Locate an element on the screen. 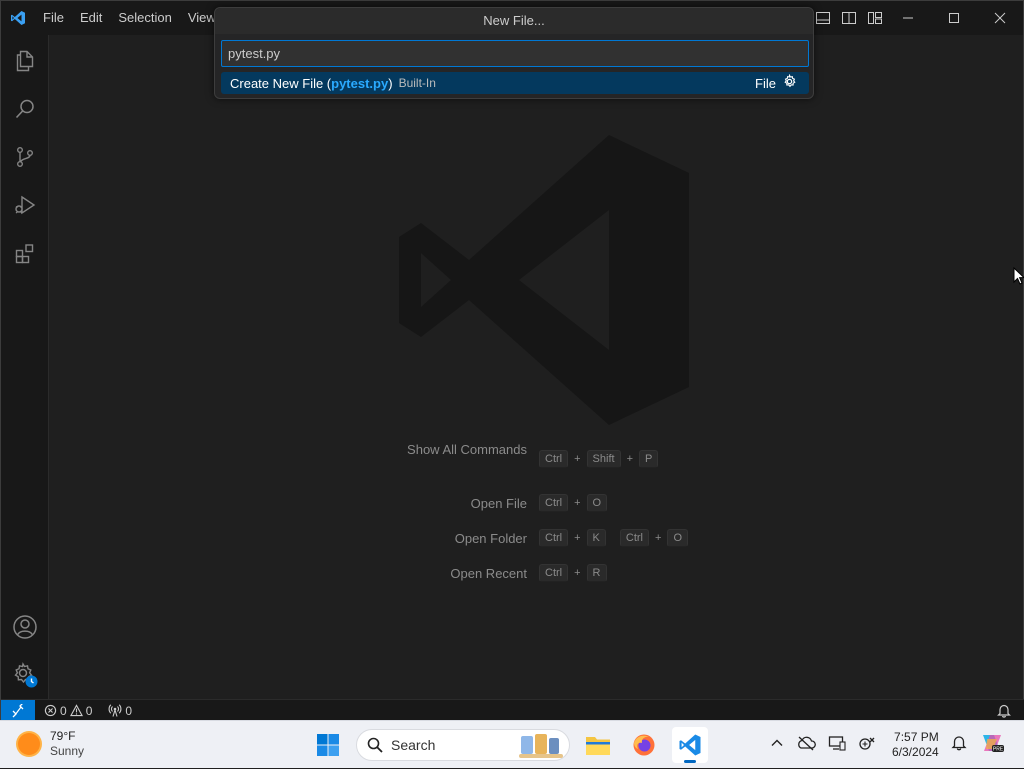  svg-text: PRE is located at coordinates (998, 749).